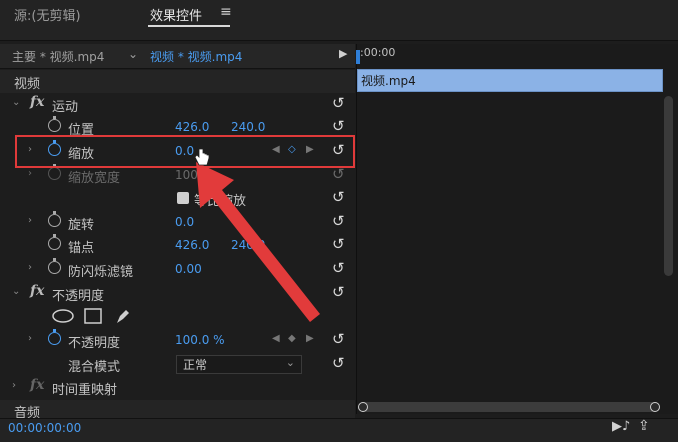 The height and width of the screenshot is (442, 678). What do you see at coordinates (388, 81) in the screenshot?
I see `clip-bar-label: 视频.mp4` at bounding box center [388, 81].